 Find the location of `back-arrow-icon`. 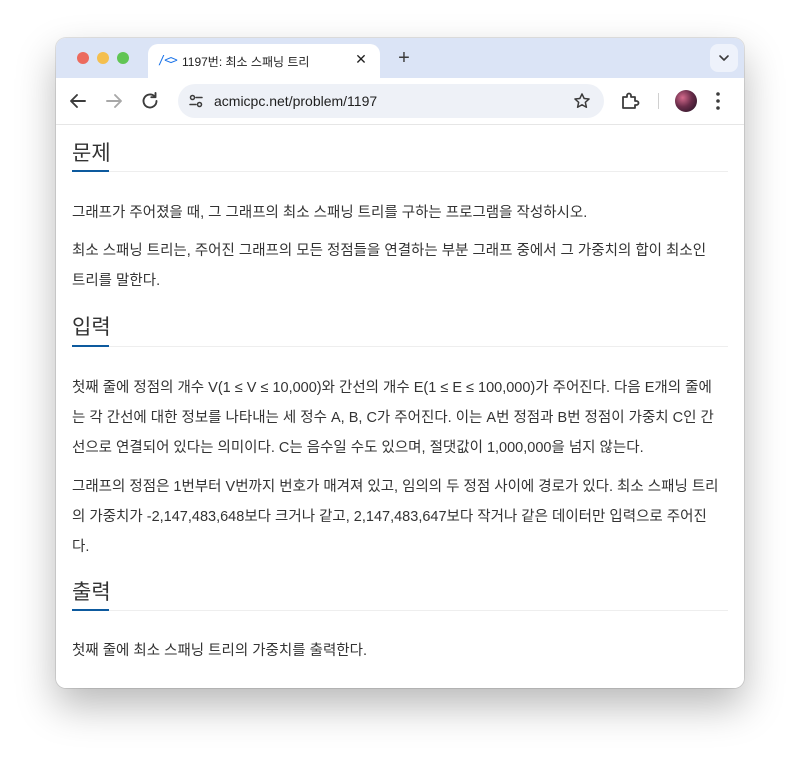

back-arrow-icon is located at coordinates (78, 101).